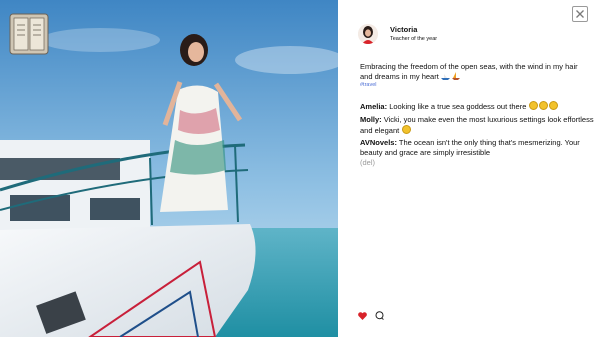 Image resolution: width=600 pixels, height=337 pixels. What do you see at coordinates (446, 76) in the screenshot?
I see `ship-emoji-icon` at bounding box center [446, 76].